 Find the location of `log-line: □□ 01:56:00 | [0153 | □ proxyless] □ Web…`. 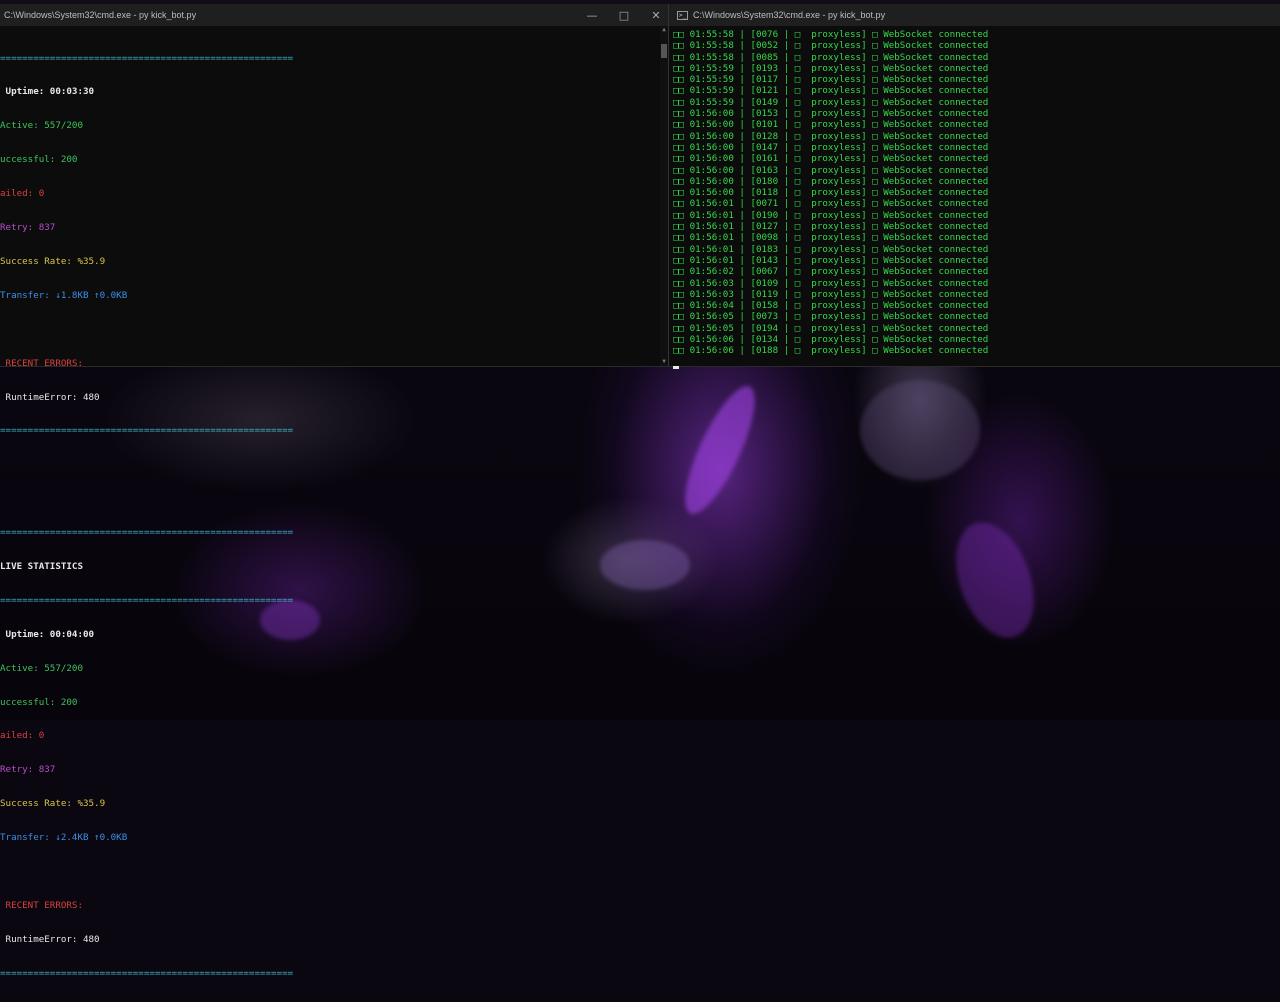

log-line: □□ 01:56:00 | [0153 | □ proxyless] □ Web… is located at coordinates (831, 114).